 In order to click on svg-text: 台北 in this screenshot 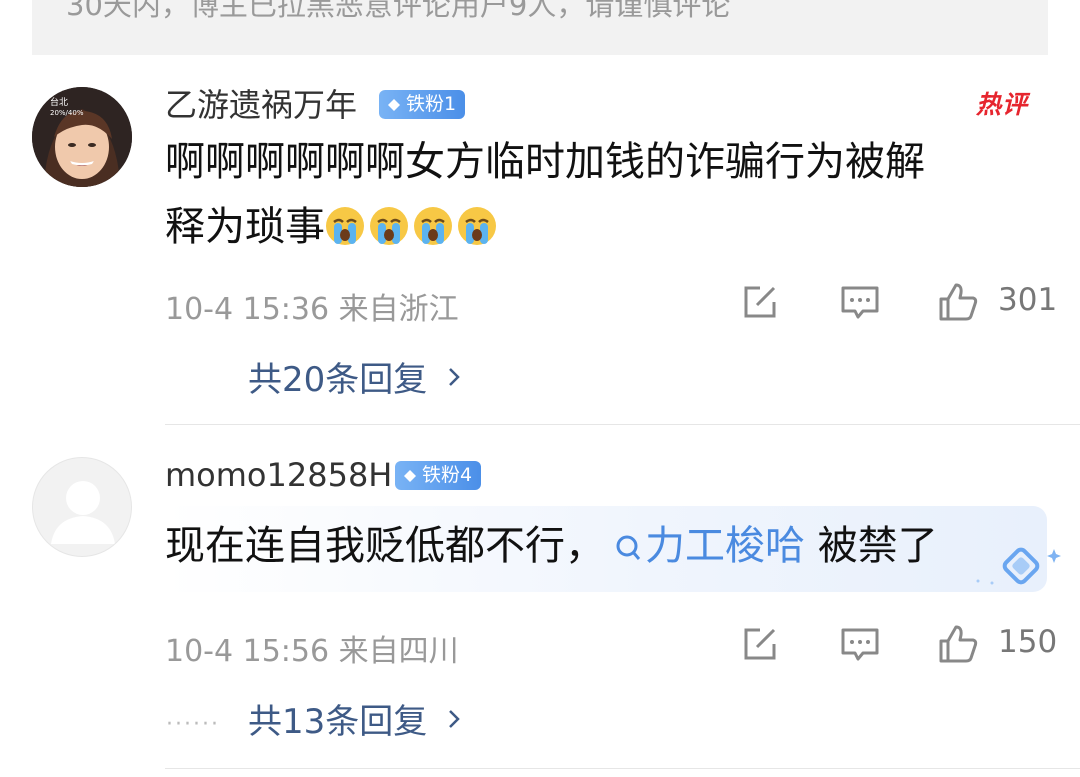, I will do `click(59, 102)`.